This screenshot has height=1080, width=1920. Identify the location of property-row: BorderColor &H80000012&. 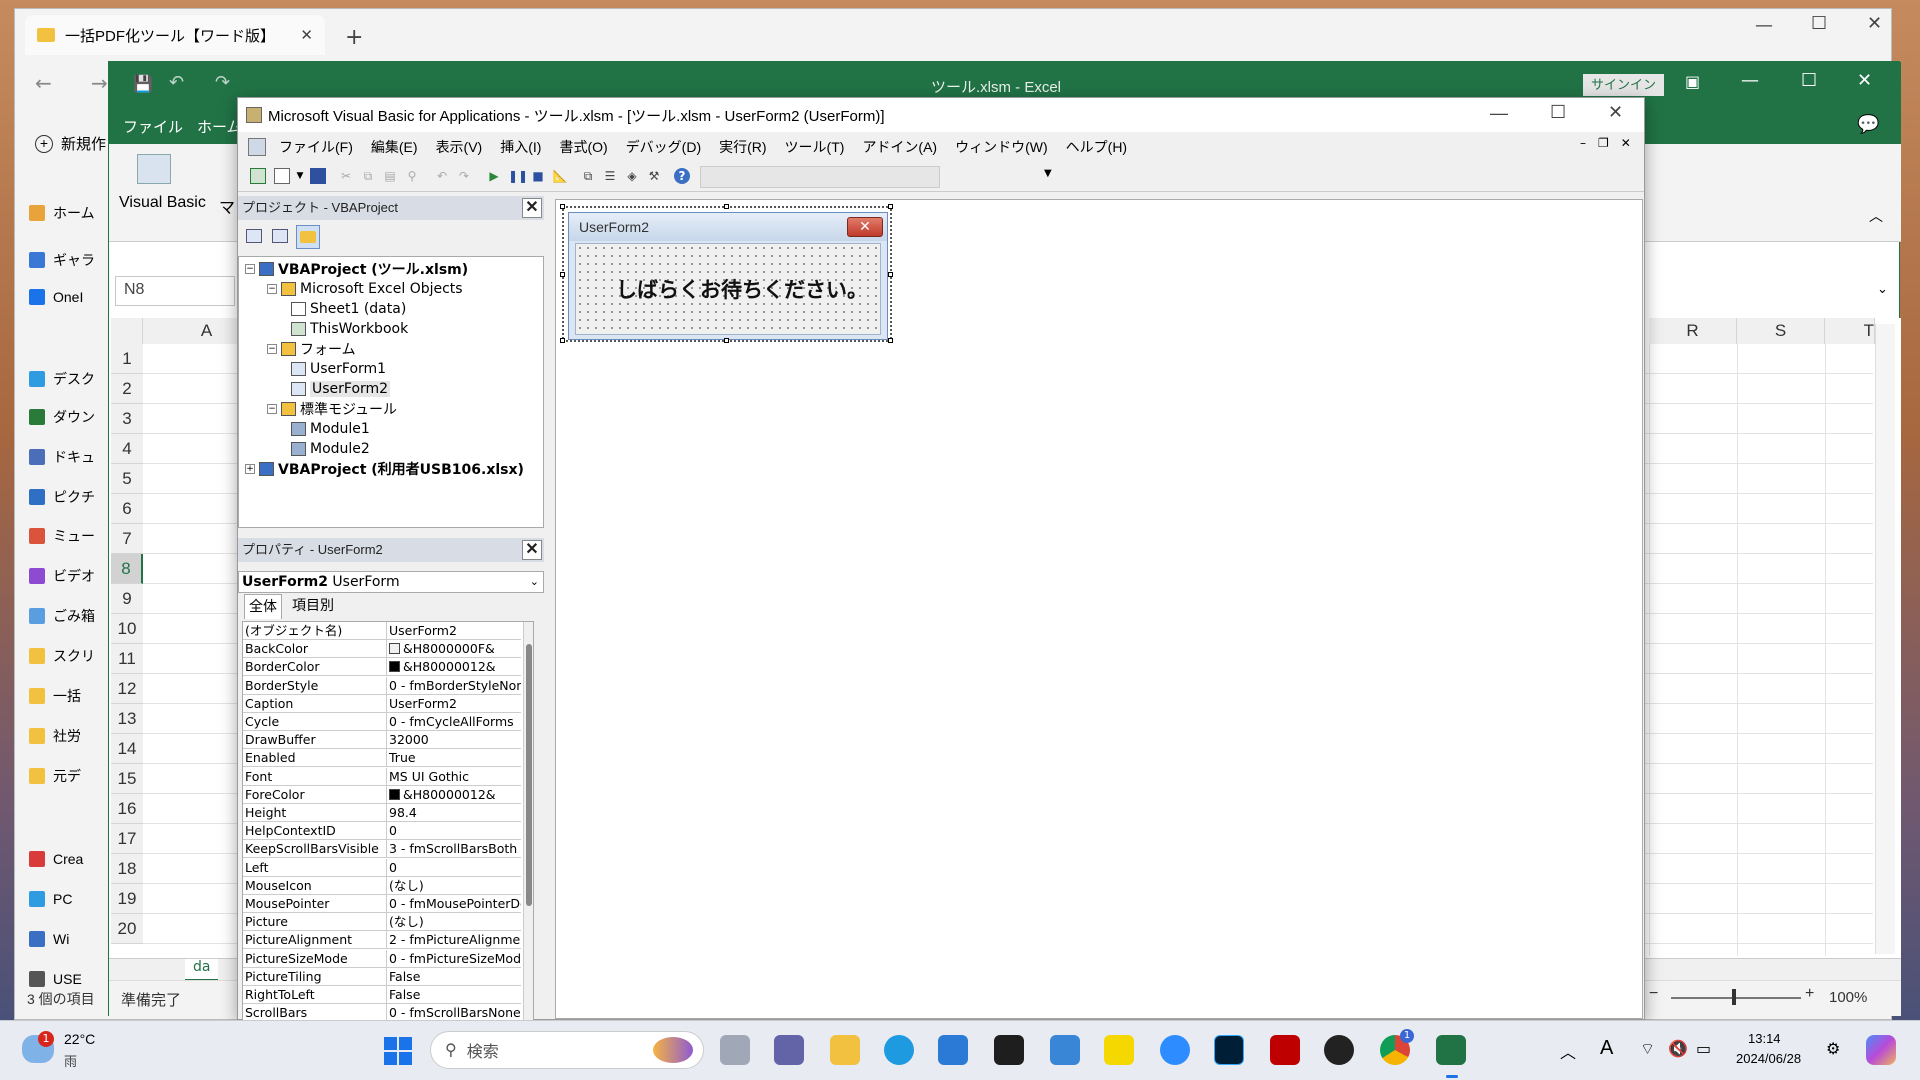
(382, 667).